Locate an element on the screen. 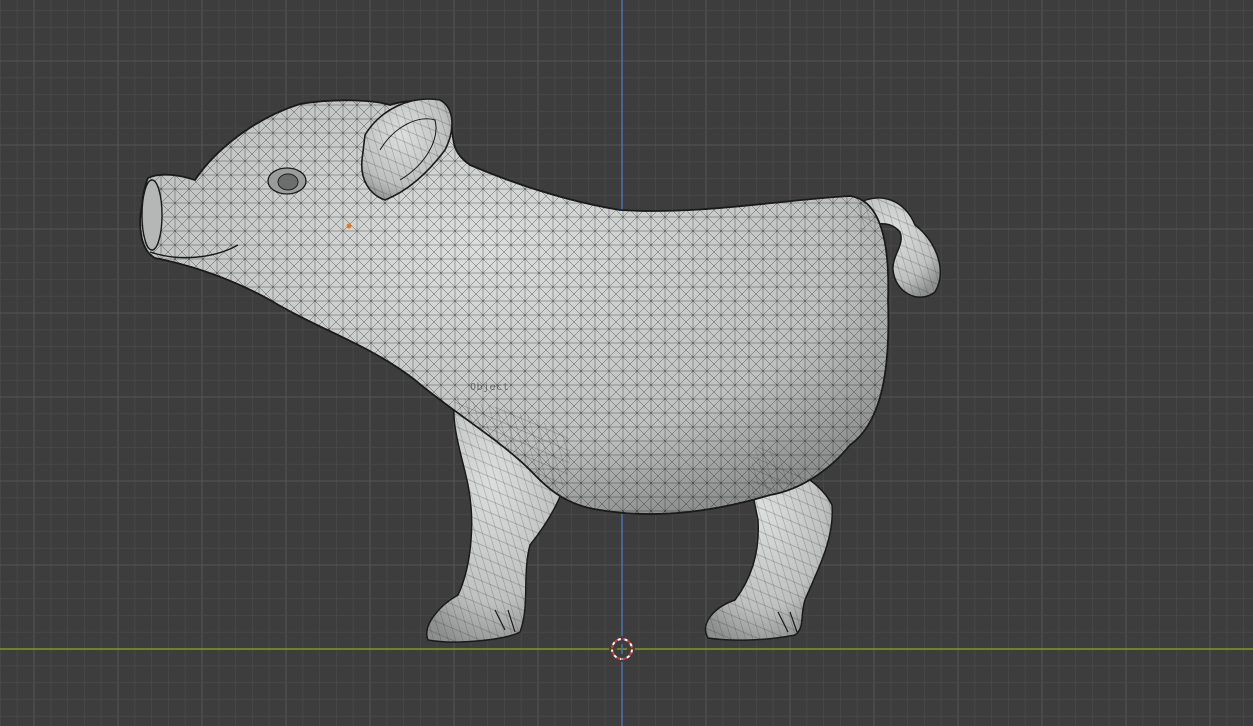  object-name-label: Object is located at coordinates (490, 387).